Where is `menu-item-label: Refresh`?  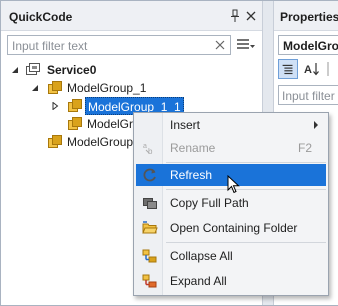
menu-item-label: Refresh is located at coordinates (191, 175).